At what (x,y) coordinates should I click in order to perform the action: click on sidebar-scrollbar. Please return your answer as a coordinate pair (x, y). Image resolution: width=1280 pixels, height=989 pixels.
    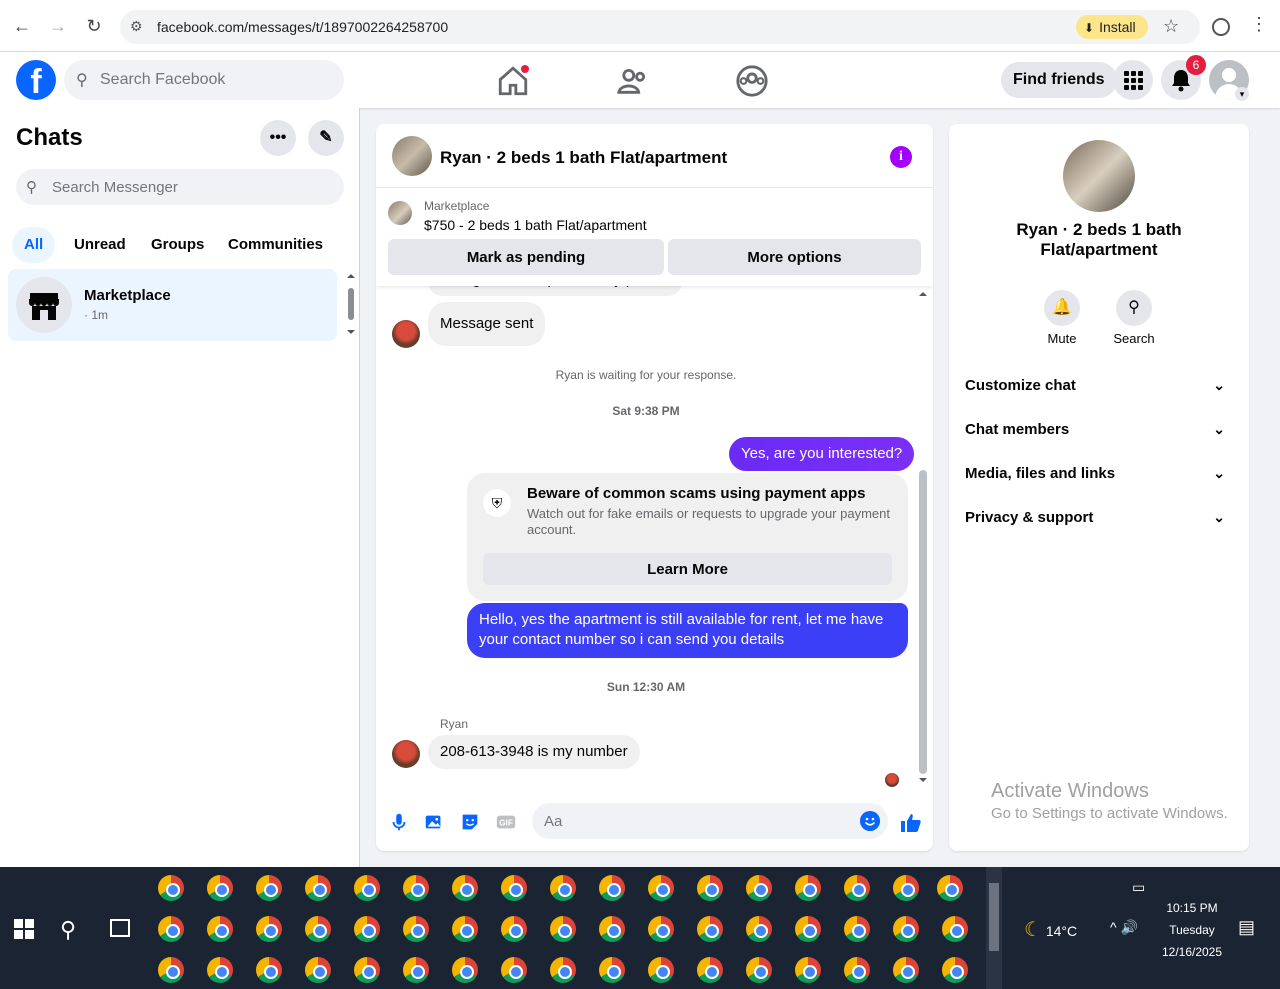
    Looking at the image, I should click on (351, 306).